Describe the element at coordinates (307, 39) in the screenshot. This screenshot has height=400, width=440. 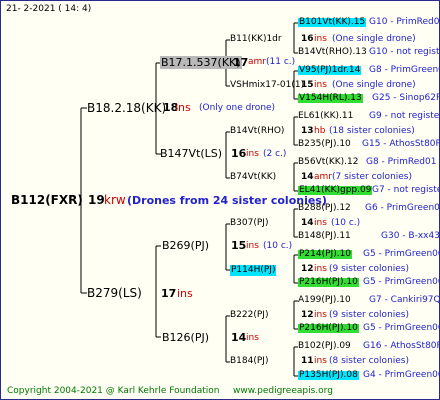
I see `g3-0-ins: 16` at that location.